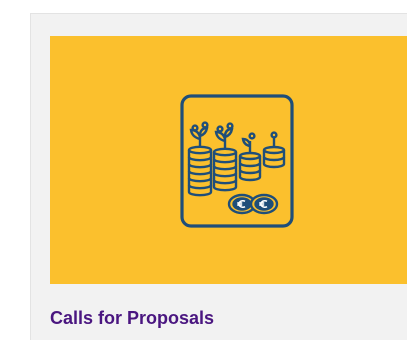 Image resolution: width=407 pixels, height=340 pixels. Describe the element at coordinates (237, 161) in the screenshot. I see `funding-coins-plants-icon` at that location.